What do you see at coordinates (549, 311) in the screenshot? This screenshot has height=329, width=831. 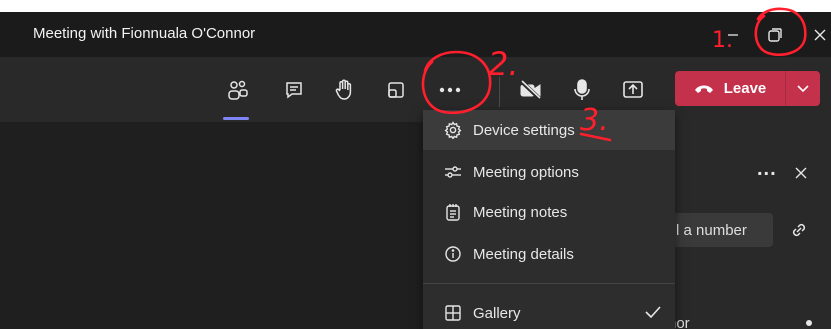 I see `menu-item-gallery: Gallery` at bounding box center [549, 311].